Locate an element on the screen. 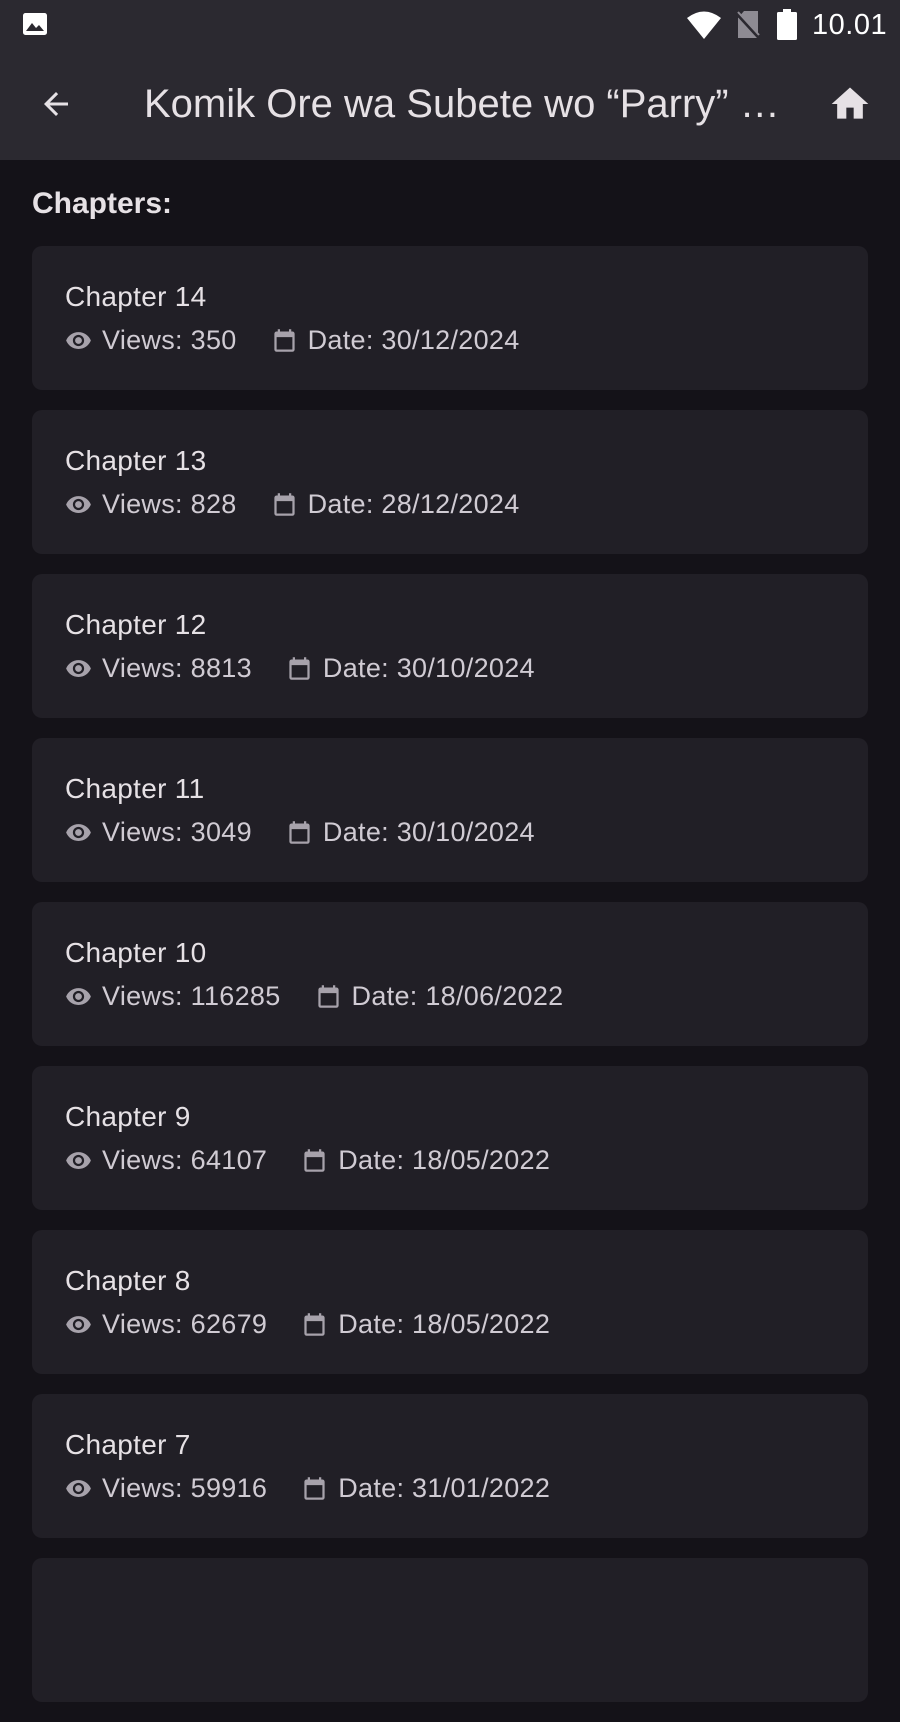 This screenshot has width=900, height=1722. app-bar: Komik Ore wa Subete wo “Parry” suru is located at coordinates (450, 105).